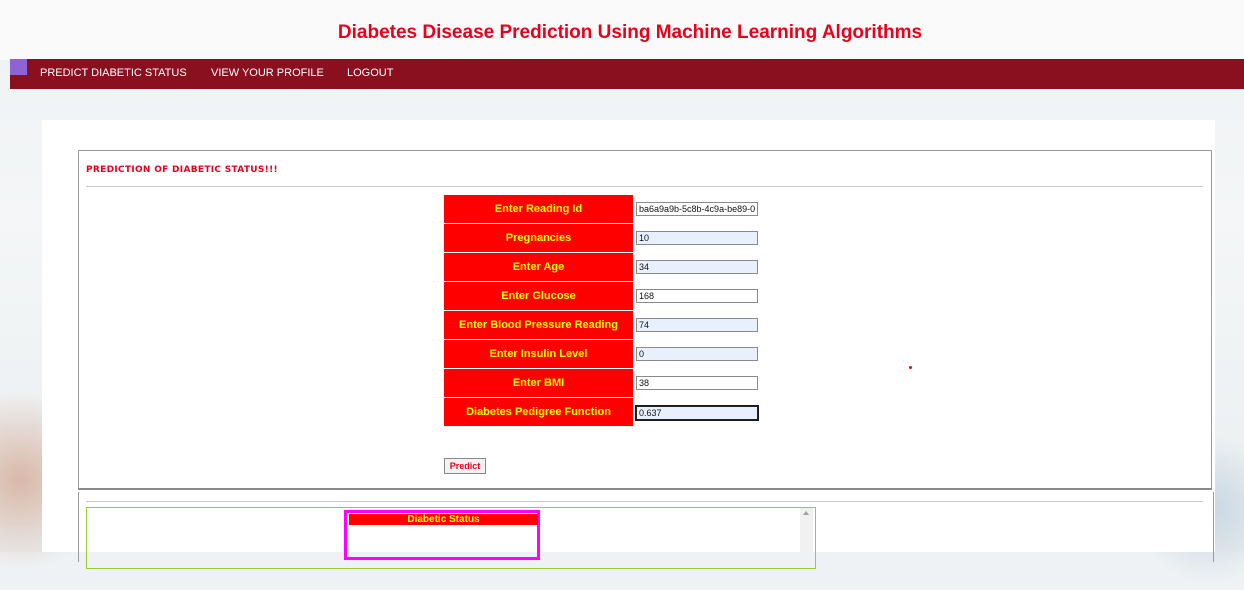 This screenshot has width=1244, height=590. What do you see at coordinates (538, 412) in the screenshot?
I see `label-diabetes-pedigree-function: Diabetes Pedigree Function` at bounding box center [538, 412].